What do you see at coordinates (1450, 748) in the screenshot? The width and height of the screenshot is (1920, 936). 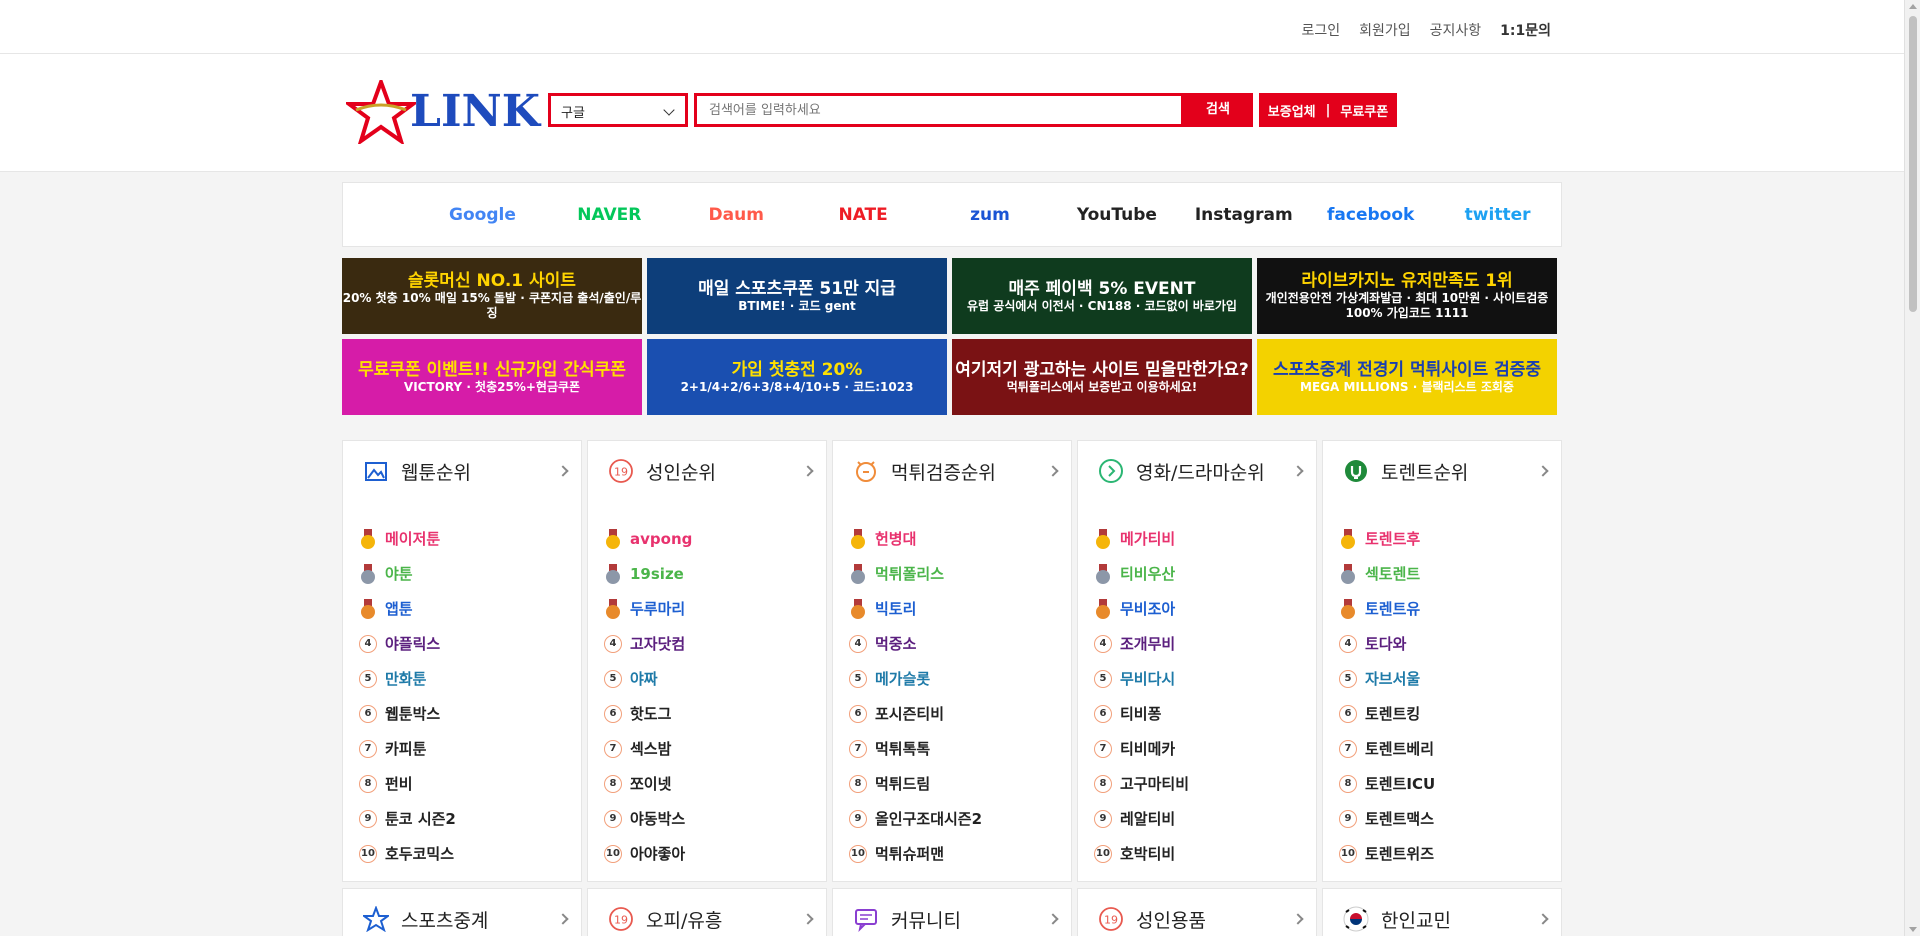 I see `rank-item: 7 토렌트베리` at bounding box center [1450, 748].